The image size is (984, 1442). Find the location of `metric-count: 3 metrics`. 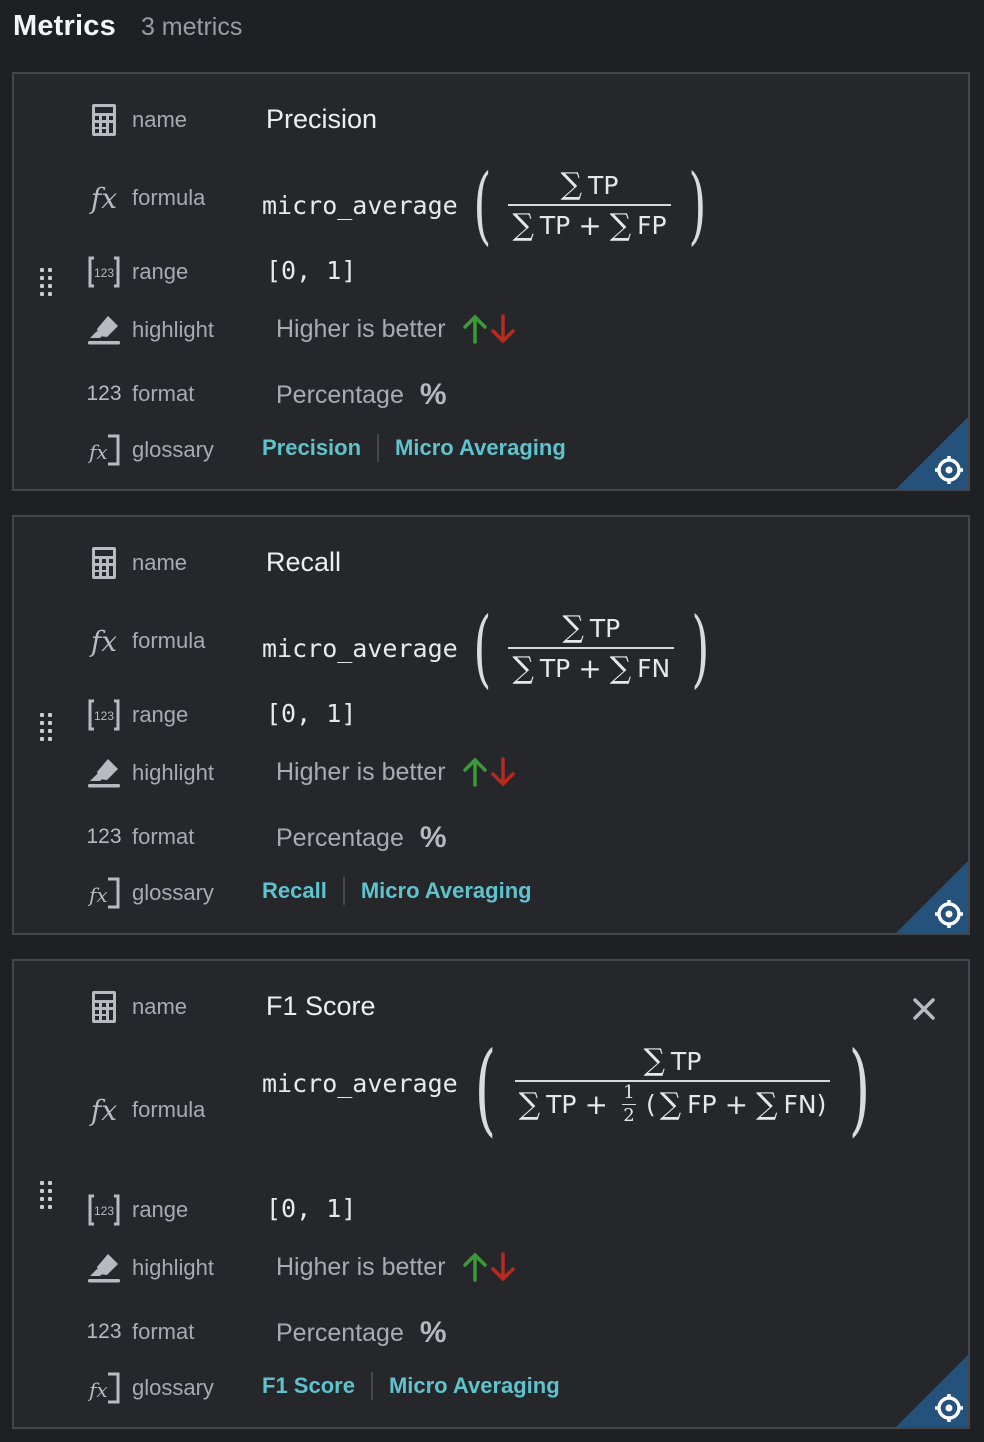

metric-count: 3 metrics is located at coordinates (191, 27).